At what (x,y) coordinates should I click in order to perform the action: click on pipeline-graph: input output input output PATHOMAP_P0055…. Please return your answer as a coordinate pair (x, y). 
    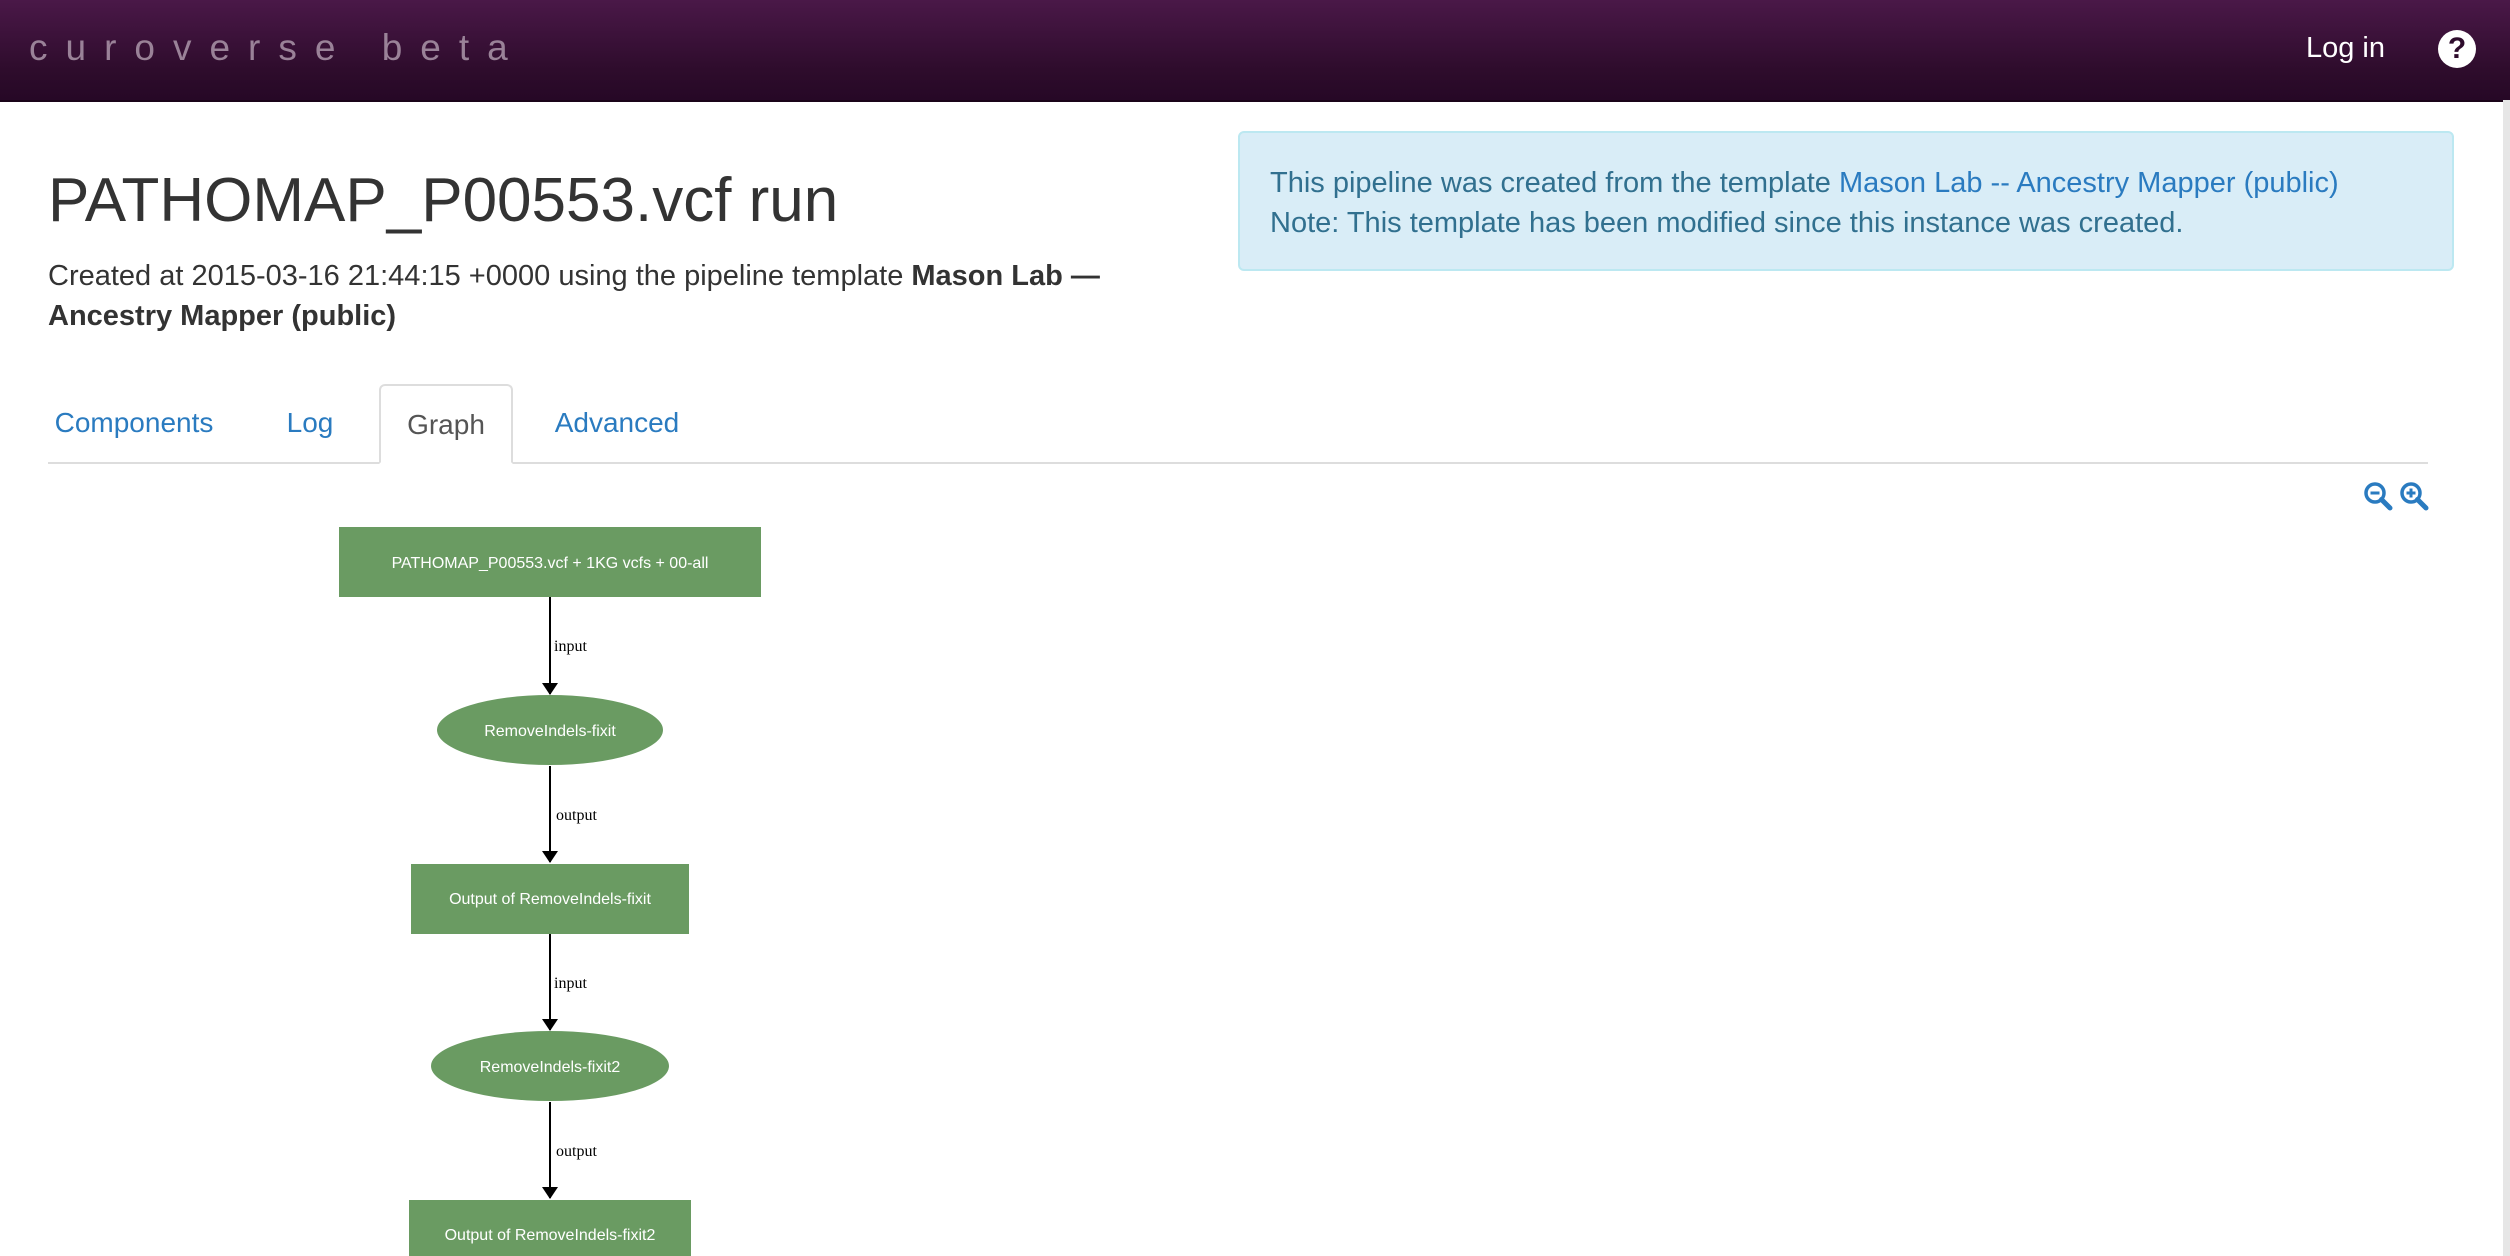
    Looking at the image, I should click on (550, 891).